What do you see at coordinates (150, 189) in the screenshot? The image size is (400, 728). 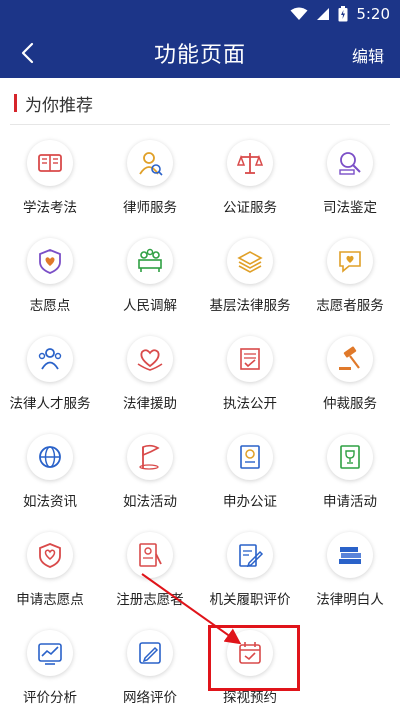 I see `feature-item: 律师服务` at bounding box center [150, 189].